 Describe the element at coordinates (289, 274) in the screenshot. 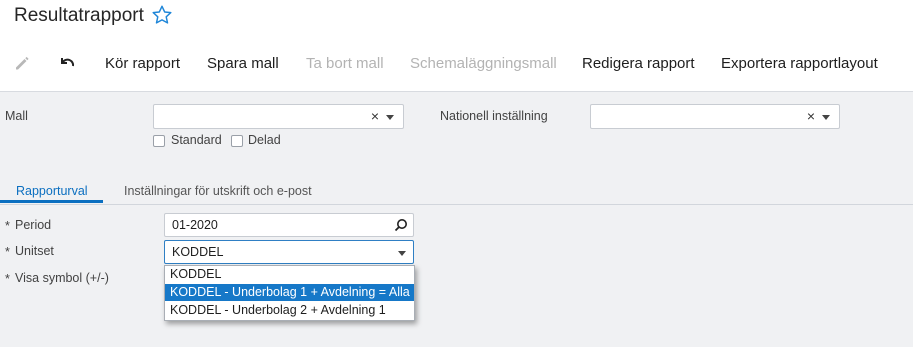

I see `dropdown-option: KODDEL` at that location.